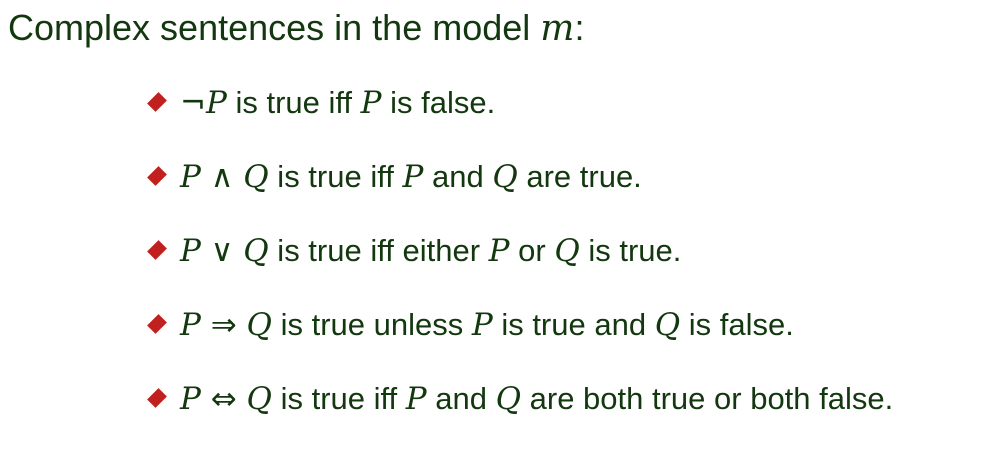 This screenshot has width=1006, height=450. Describe the element at coordinates (573, 324) in the screenshot. I see `rule-text: is true and` at that location.